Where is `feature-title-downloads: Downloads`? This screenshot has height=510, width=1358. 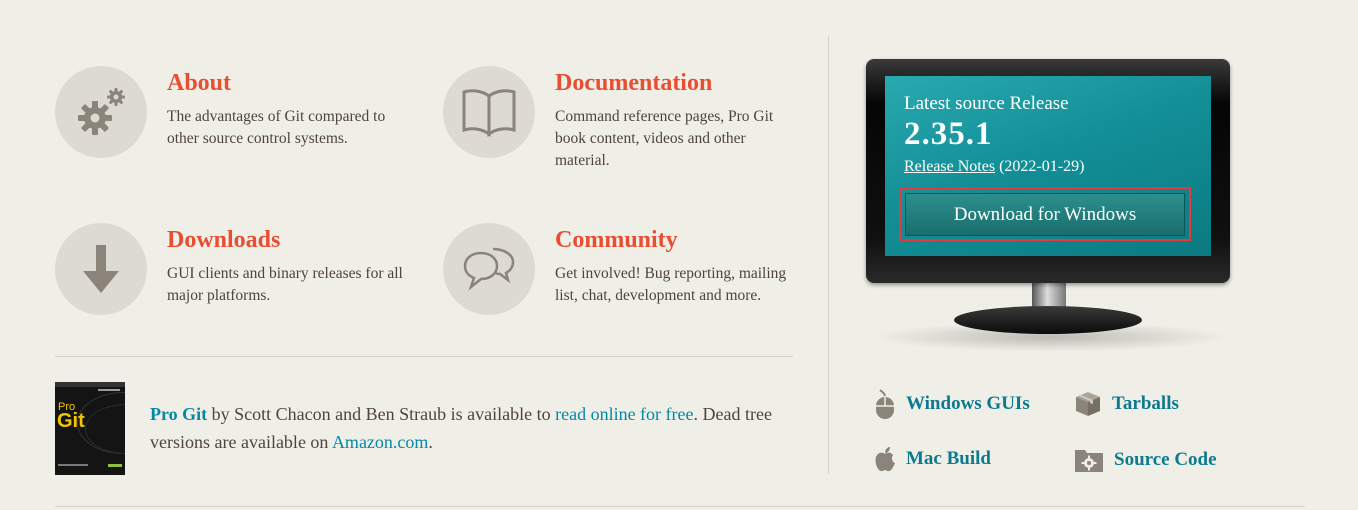 feature-title-downloads: Downloads is located at coordinates (223, 240).